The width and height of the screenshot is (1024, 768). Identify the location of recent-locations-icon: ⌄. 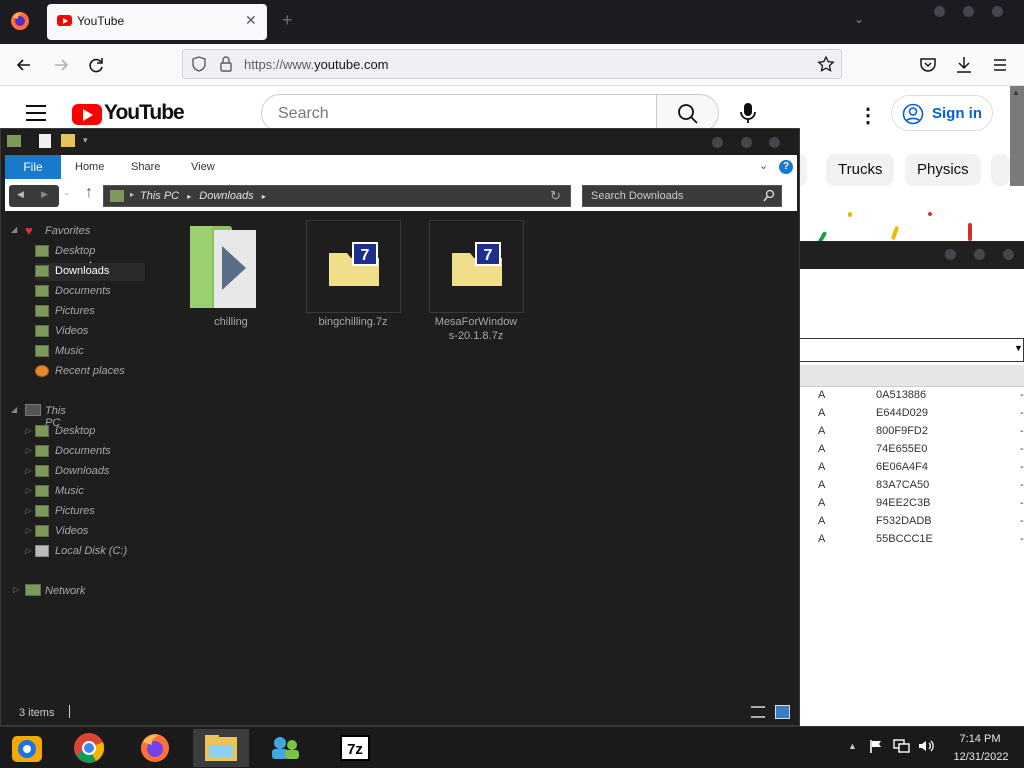
(67, 192).